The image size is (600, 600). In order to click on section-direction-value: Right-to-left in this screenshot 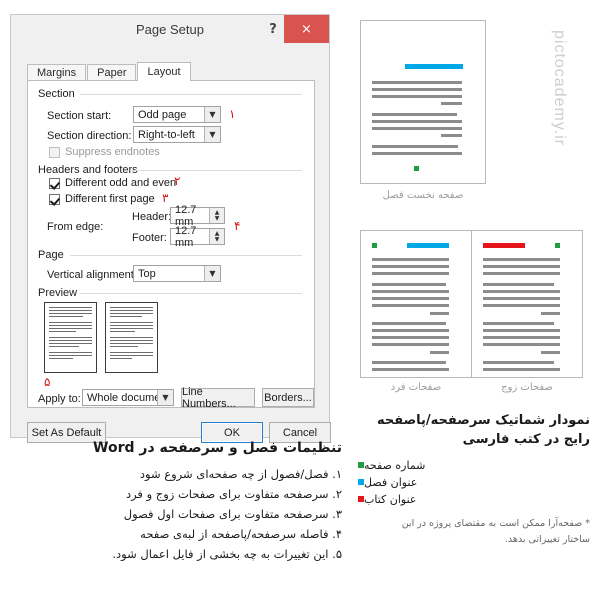, I will do `click(166, 134)`.